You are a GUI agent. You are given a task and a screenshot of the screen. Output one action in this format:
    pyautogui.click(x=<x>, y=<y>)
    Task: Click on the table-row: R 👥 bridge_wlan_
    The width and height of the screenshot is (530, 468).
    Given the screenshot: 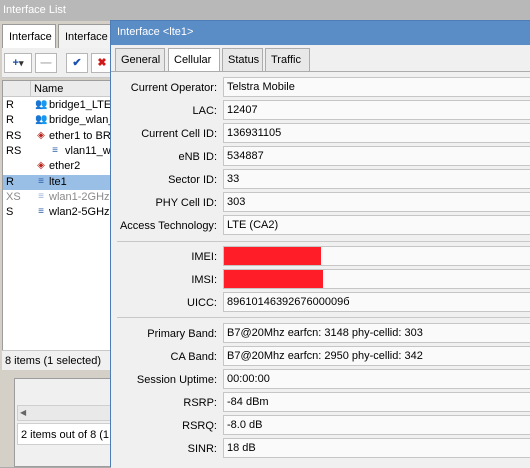 What is the action you would take?
    pyautogui.click(x=61, y=120)
    